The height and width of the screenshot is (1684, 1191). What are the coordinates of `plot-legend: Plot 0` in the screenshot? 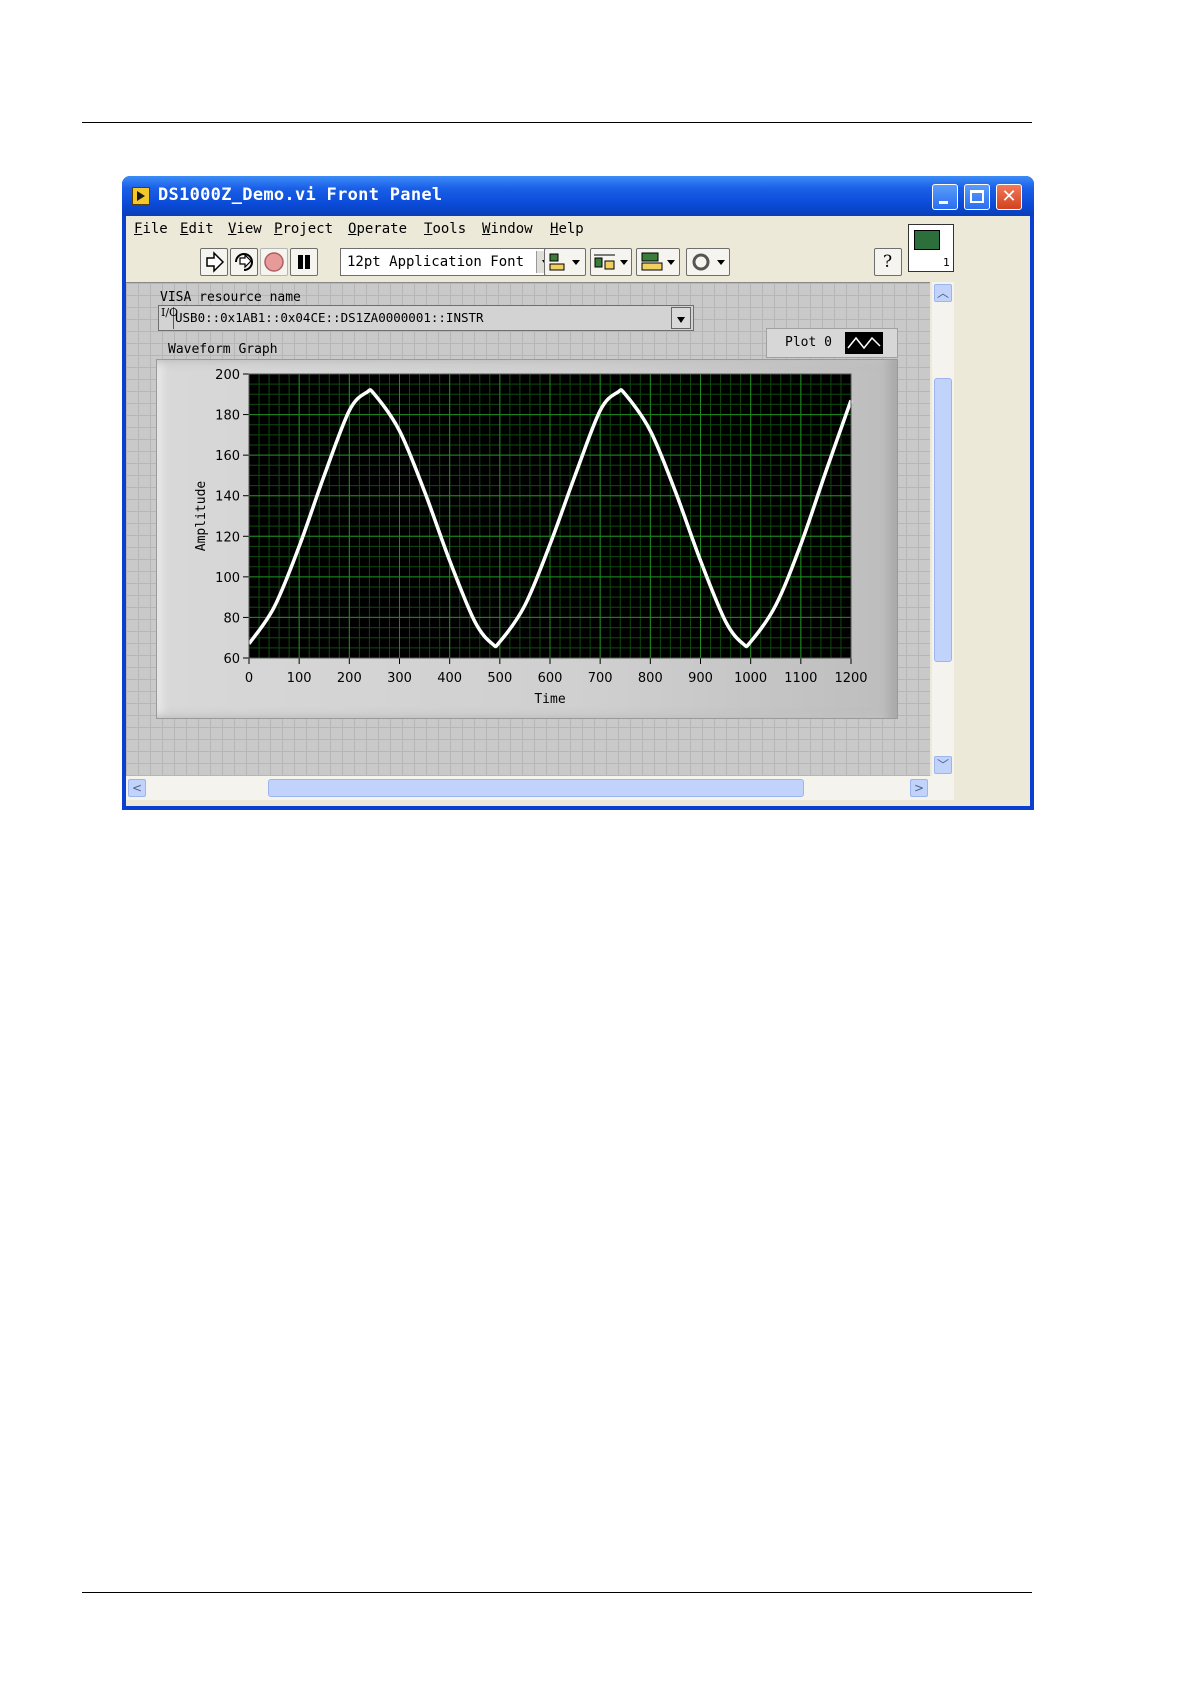 It's located at (832, 343).